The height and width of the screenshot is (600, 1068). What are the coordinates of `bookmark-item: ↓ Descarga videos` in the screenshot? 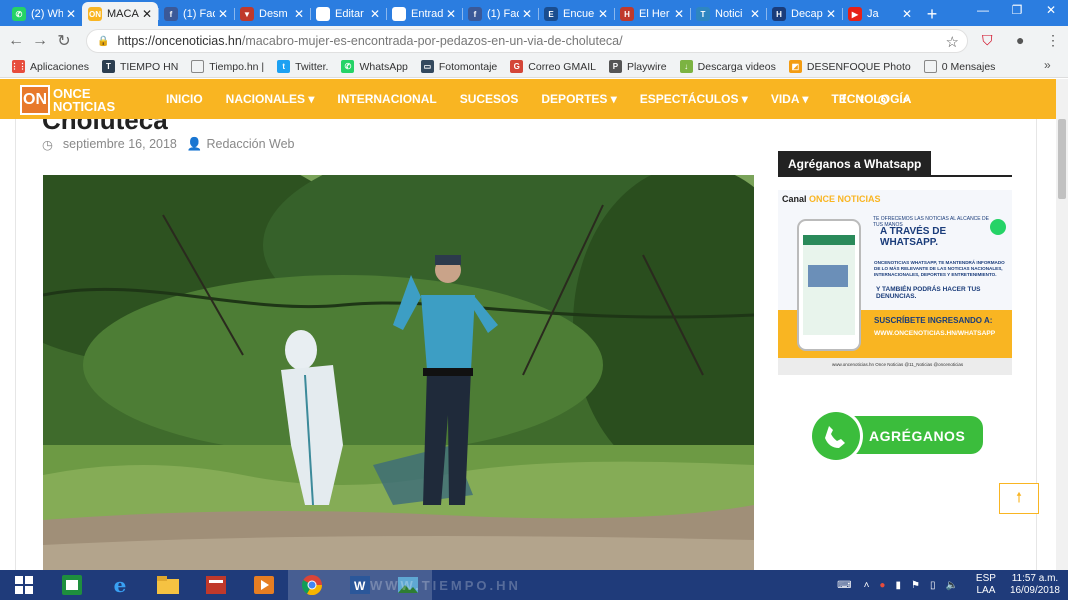 It's located at (727, 66).